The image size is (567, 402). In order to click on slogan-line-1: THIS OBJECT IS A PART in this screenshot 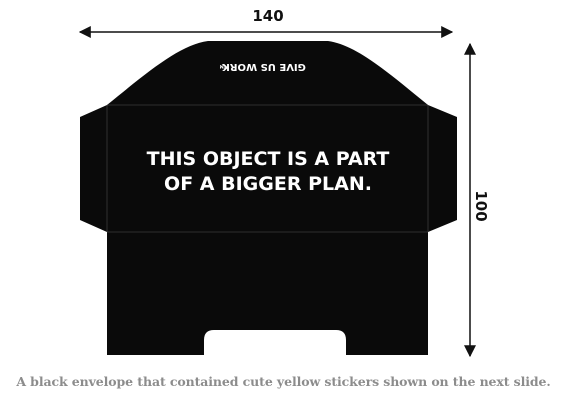, I will do `click(268, 159)`.